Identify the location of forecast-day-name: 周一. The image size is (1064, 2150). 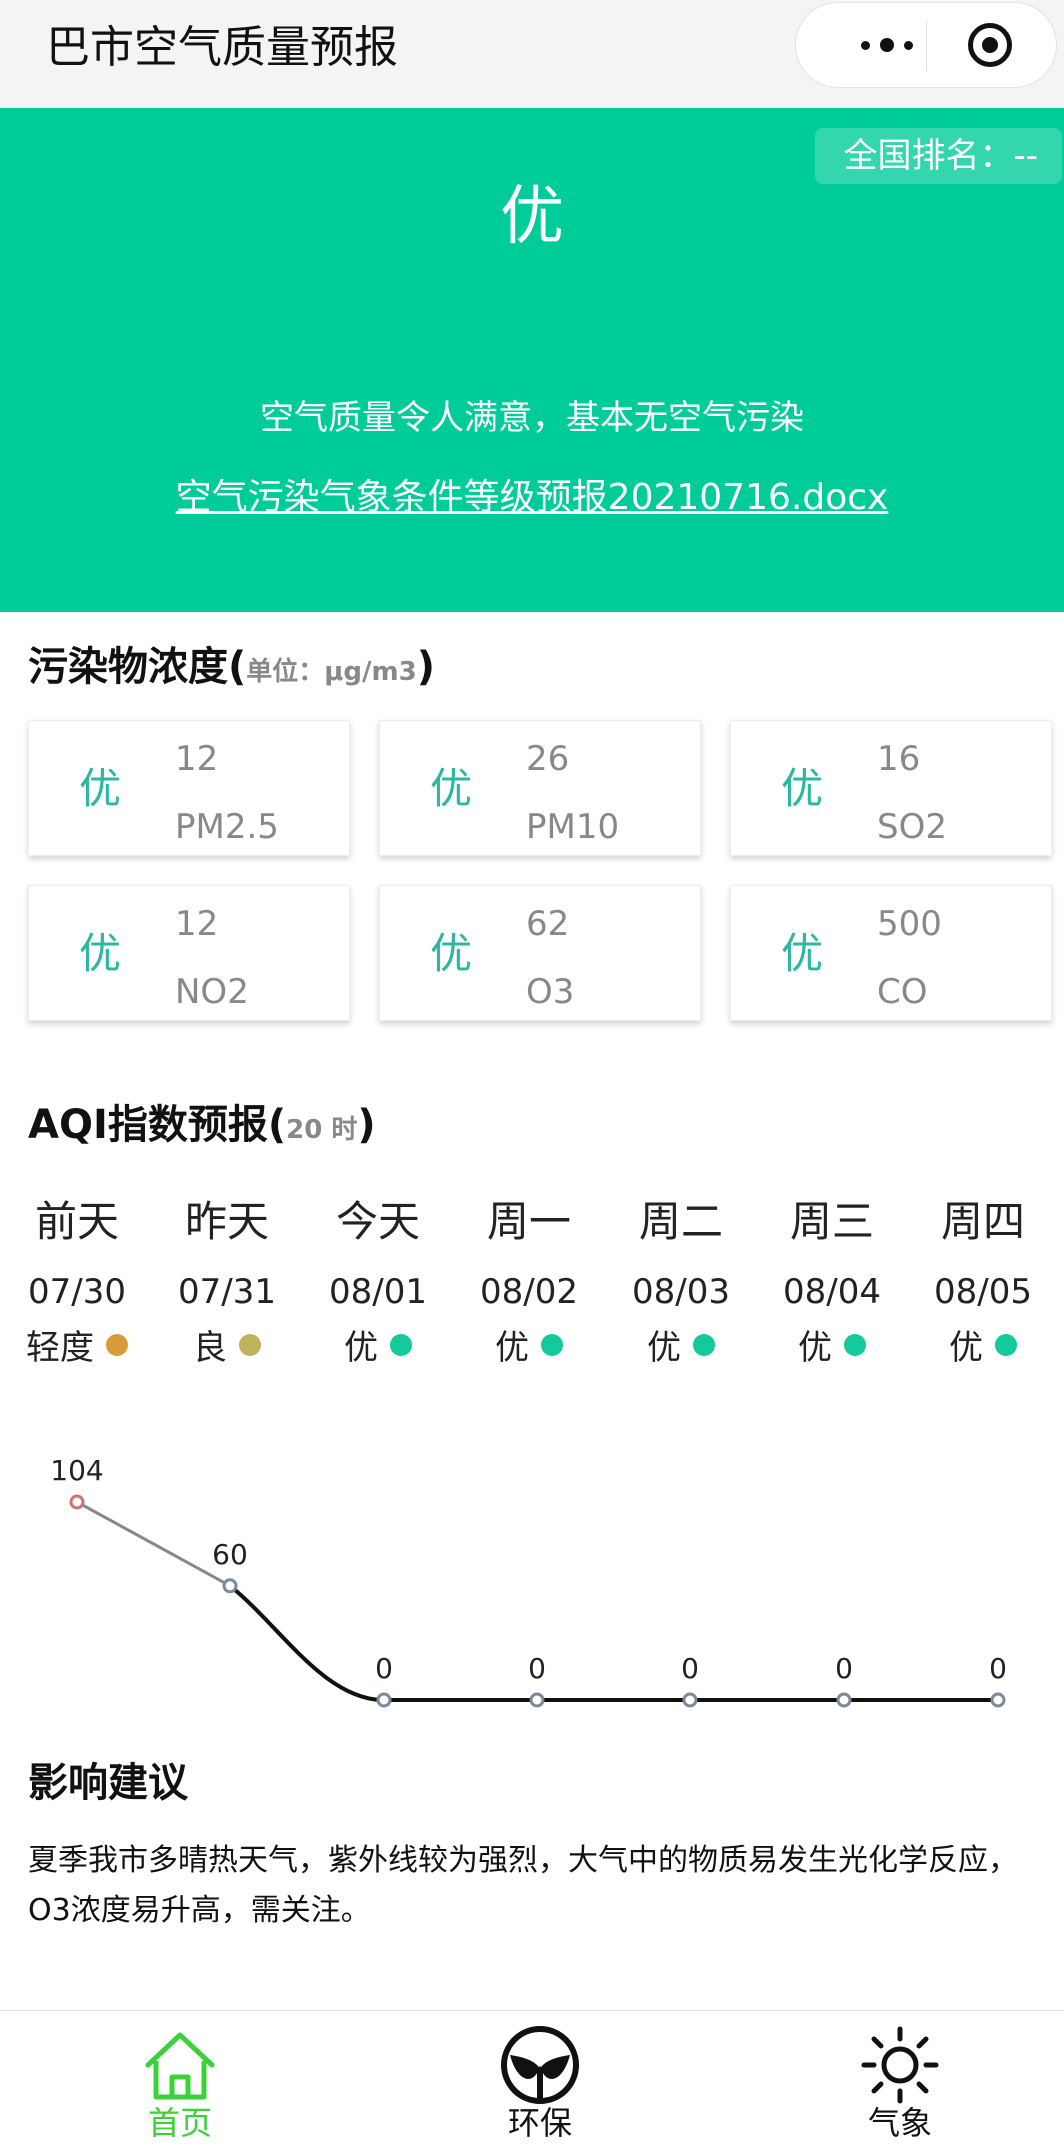
(528, 1221).